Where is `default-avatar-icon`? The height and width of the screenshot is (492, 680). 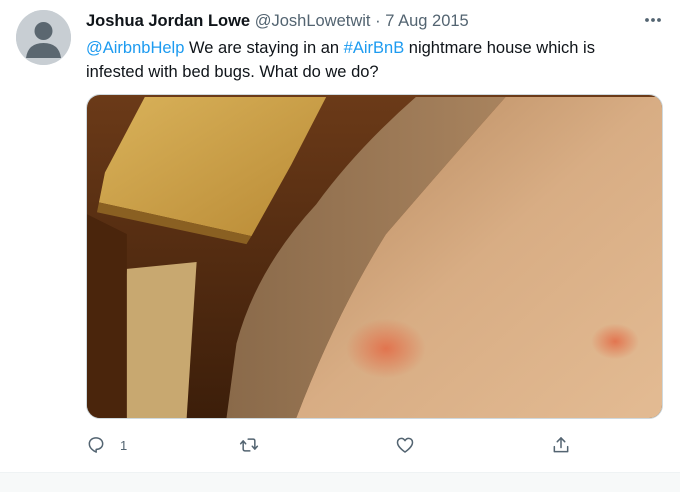
default-avatar-icon is located at coordinates (43, 37).